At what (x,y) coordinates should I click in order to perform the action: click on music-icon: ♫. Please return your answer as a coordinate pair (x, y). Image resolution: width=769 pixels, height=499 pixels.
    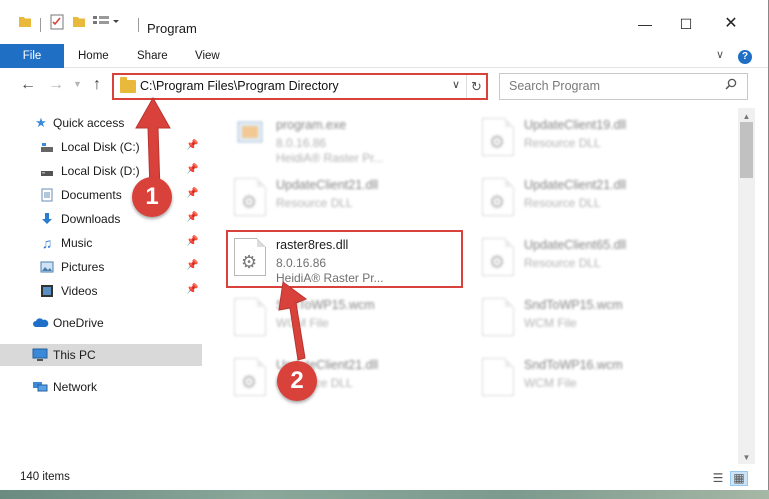
    Looking at the image, I should click on (47, 243).